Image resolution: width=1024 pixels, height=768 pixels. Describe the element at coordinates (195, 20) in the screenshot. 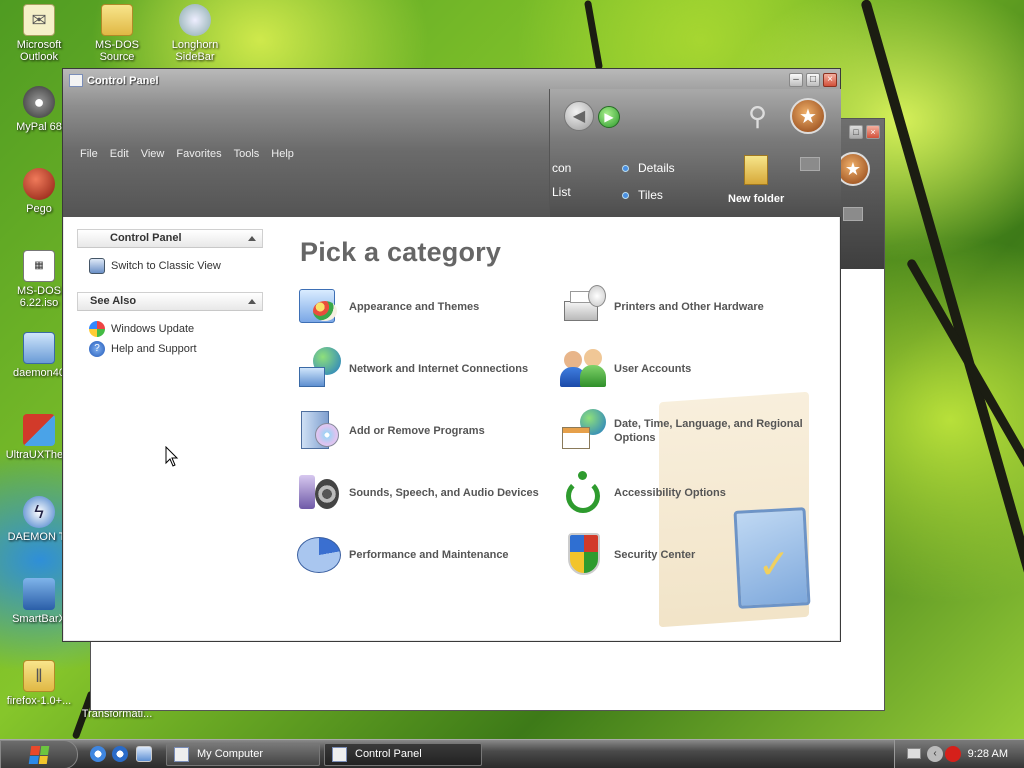

I see `sidebar-icon` at that location.